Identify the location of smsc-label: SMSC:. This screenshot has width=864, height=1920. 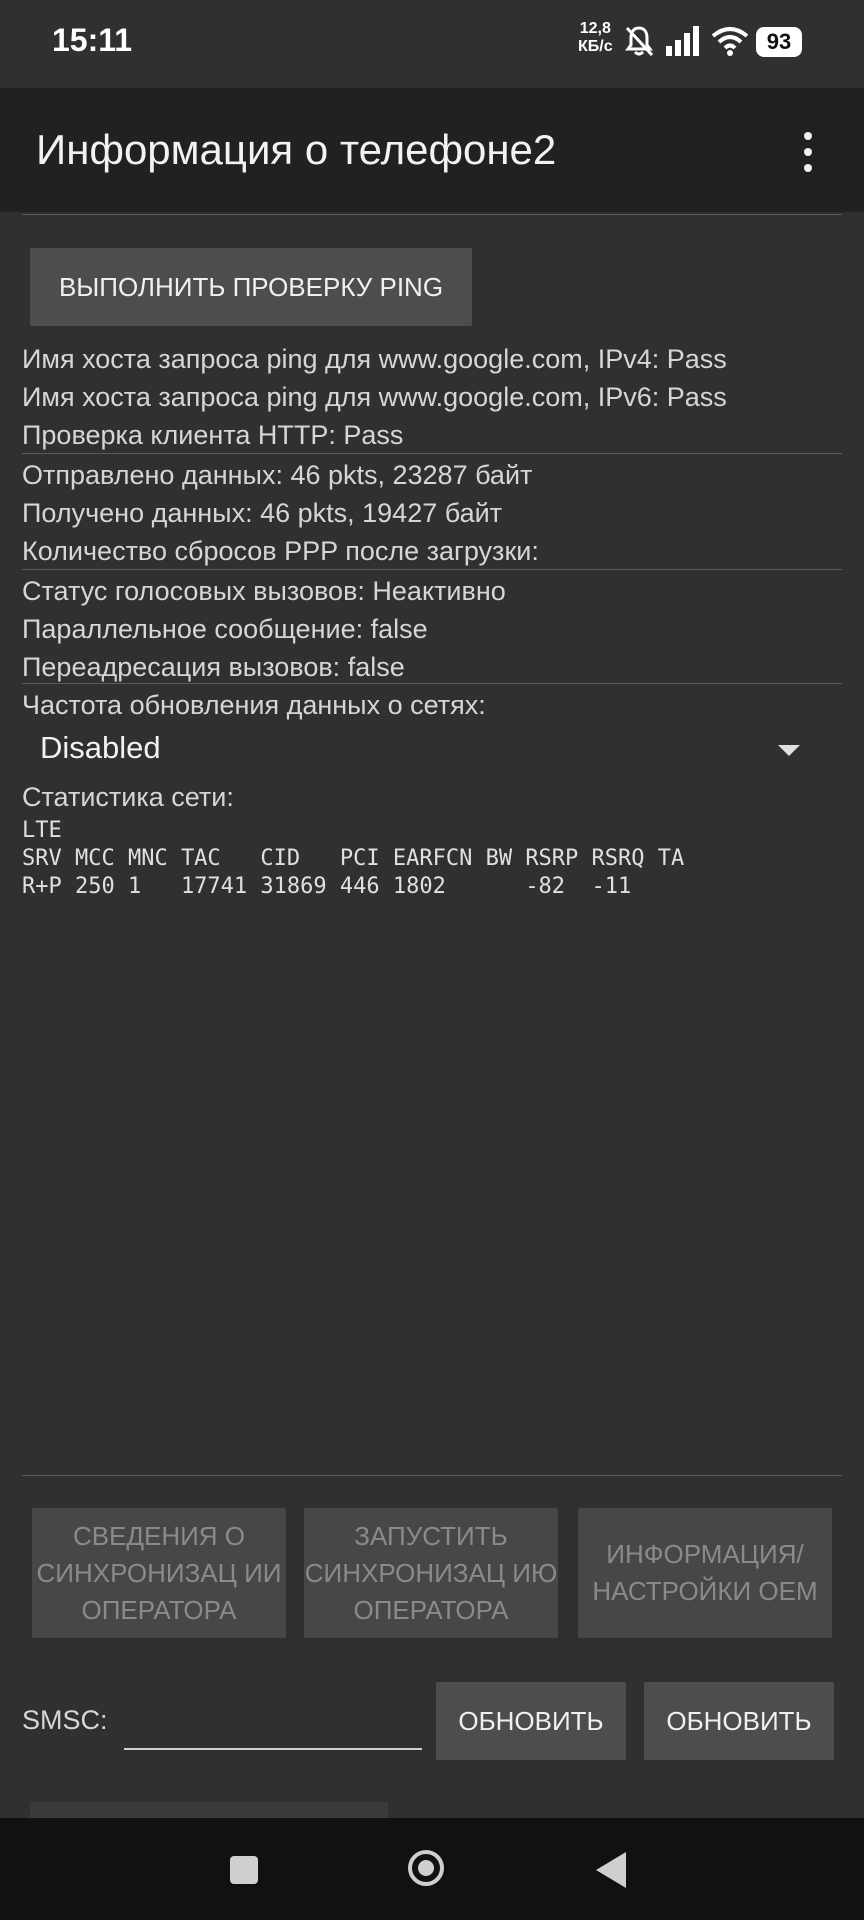
(65, 1720).